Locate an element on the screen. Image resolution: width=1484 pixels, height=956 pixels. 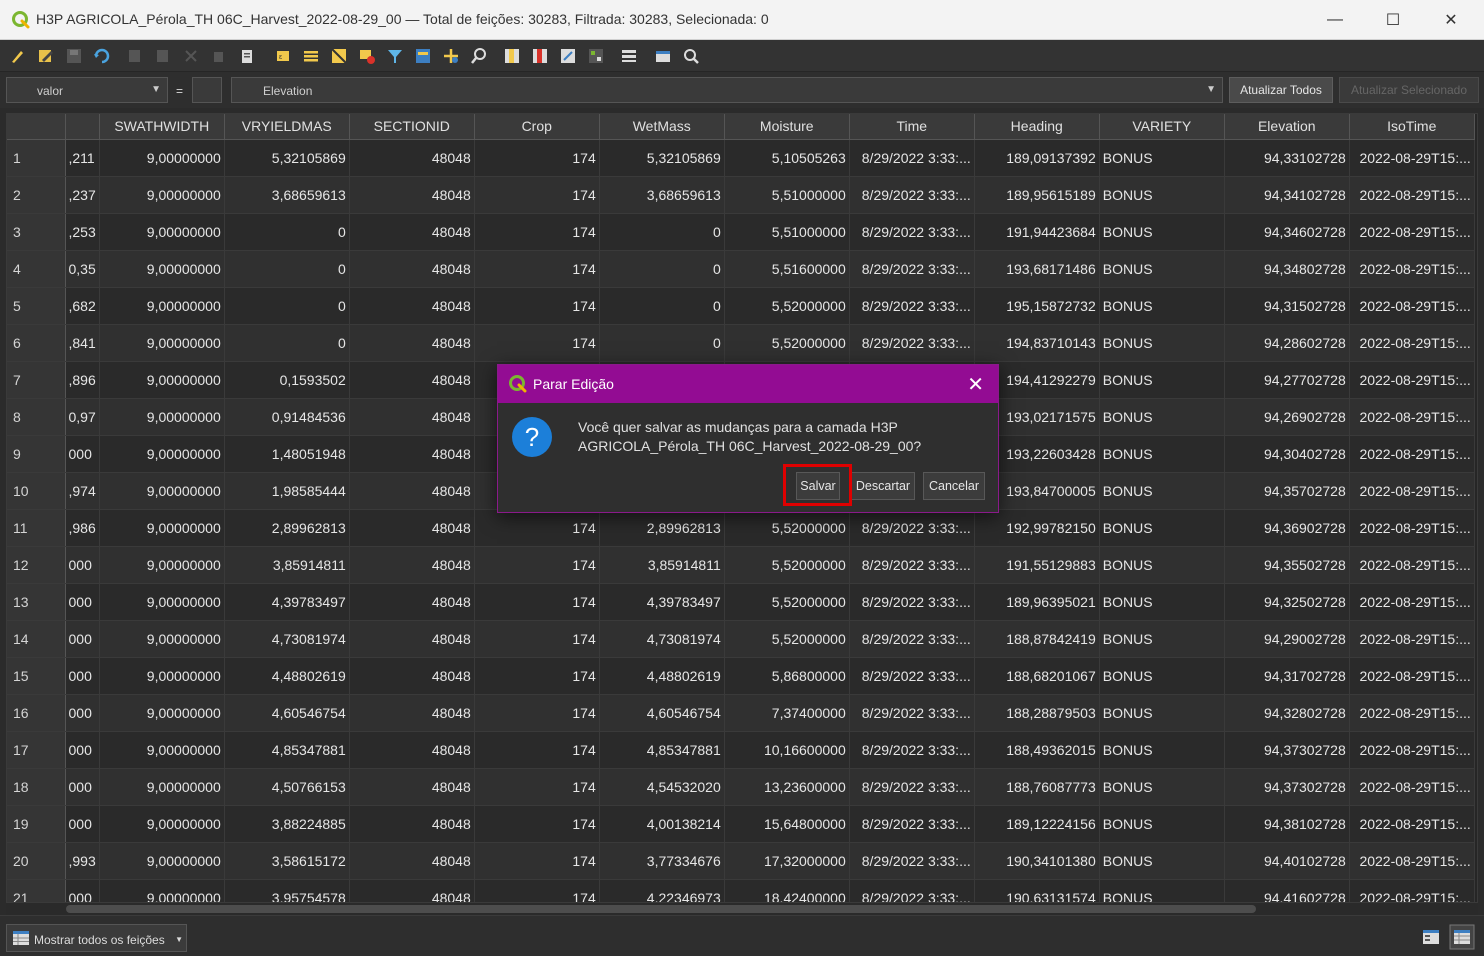
table-cell: 3,85914811 is located at coordinates (287, 565).